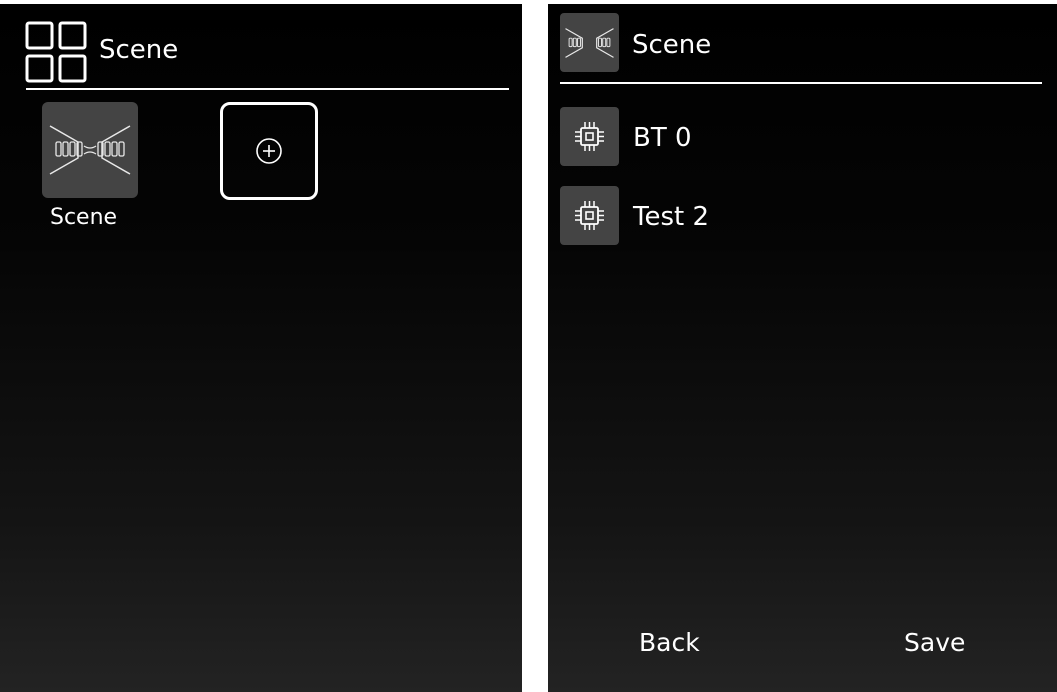 This screenshot has width=1057, height=692. I want to click on scene-tile-label: Scene, so click(84, 217).